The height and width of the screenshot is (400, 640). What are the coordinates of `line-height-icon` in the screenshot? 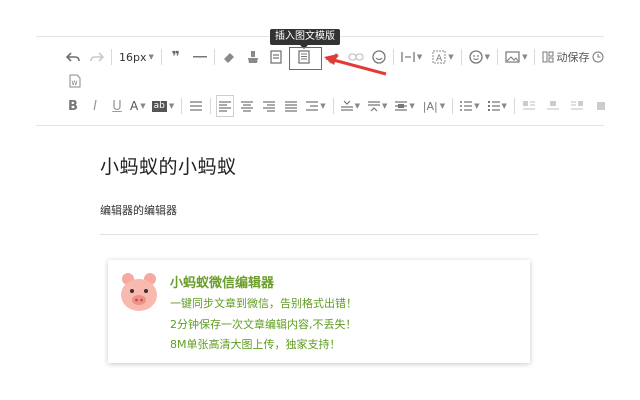 It's located at (196, 106).